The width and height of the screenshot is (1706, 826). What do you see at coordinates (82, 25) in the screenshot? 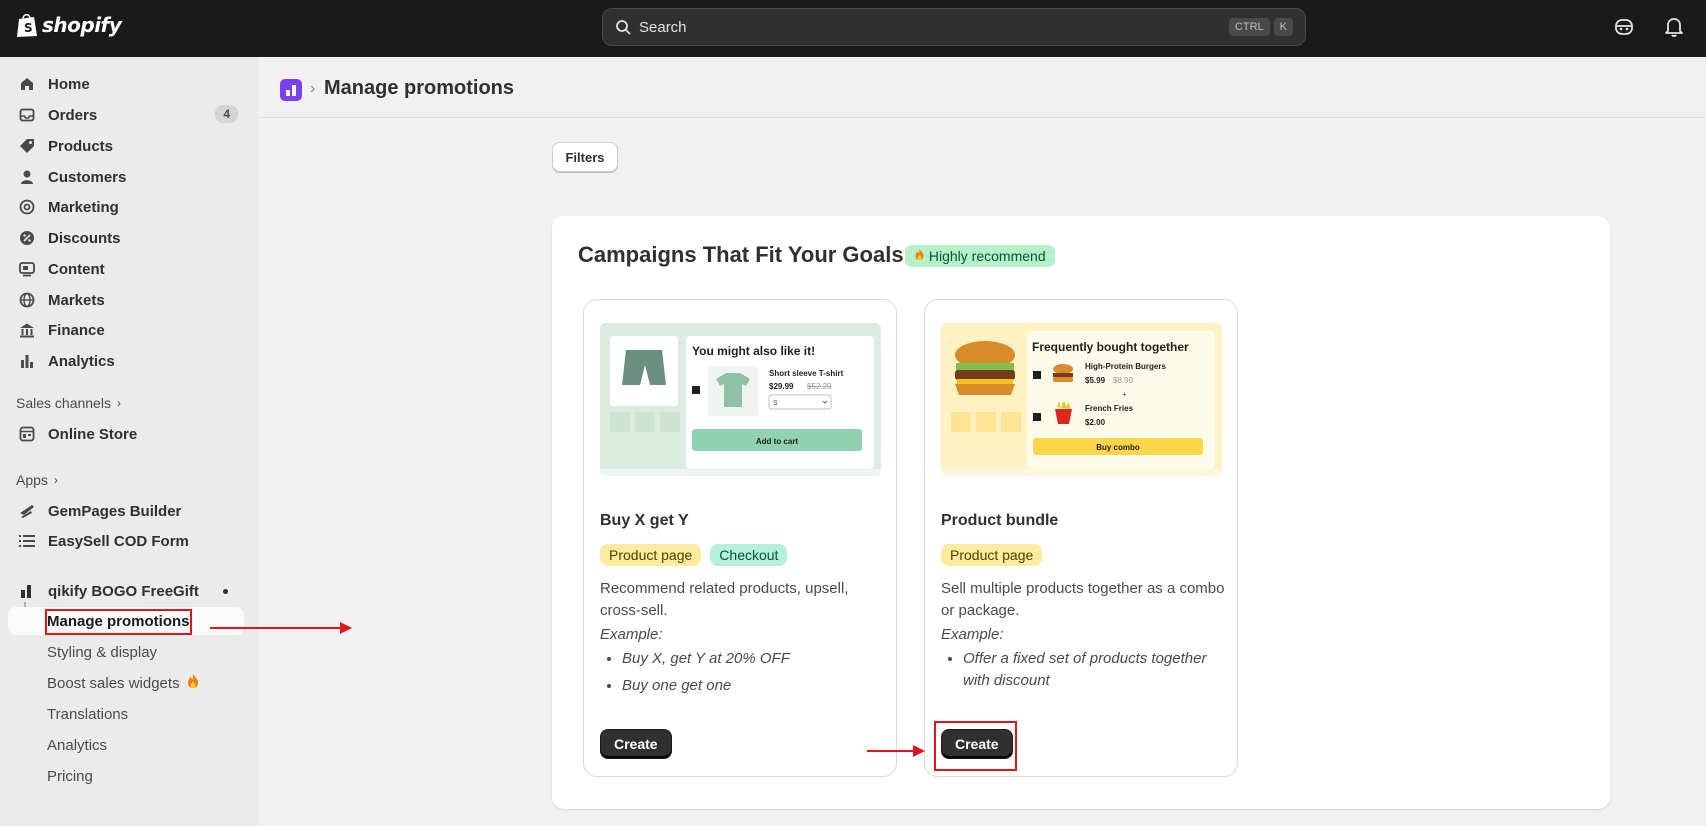
I see `brand-name: shopify` at bounding box center [82, 25].